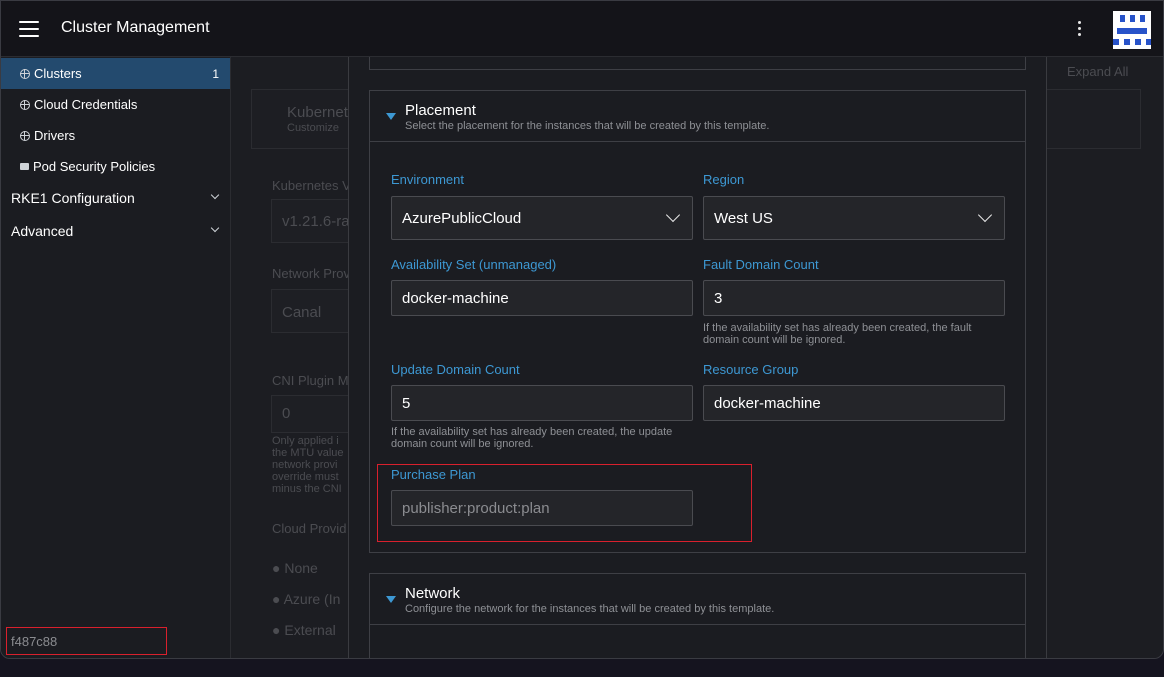  Describe the element at coordinates (427, 179) in the screenshot. I see `environment-label: Environment` at that location.